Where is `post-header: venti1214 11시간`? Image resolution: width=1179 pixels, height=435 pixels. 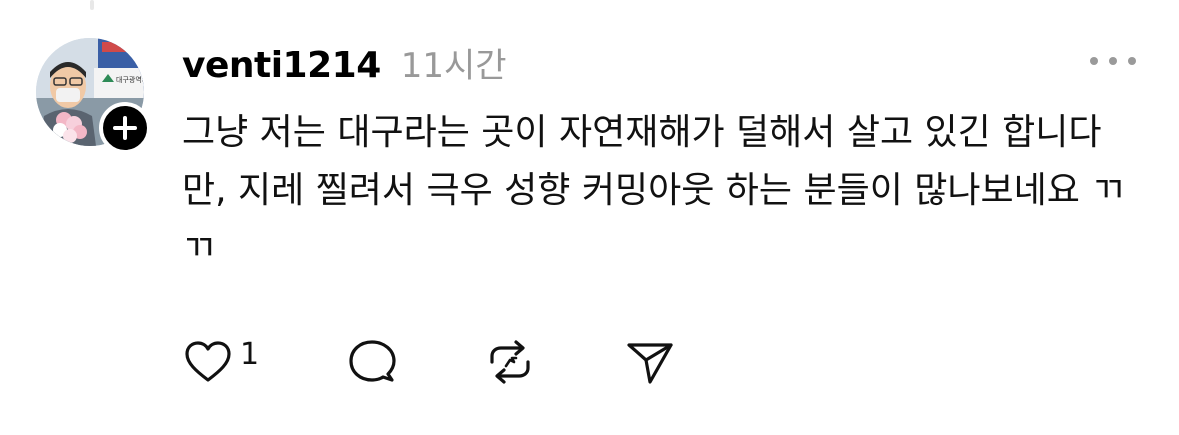 post-header: venti1214 11시간 is located at coordinates (344, 62).